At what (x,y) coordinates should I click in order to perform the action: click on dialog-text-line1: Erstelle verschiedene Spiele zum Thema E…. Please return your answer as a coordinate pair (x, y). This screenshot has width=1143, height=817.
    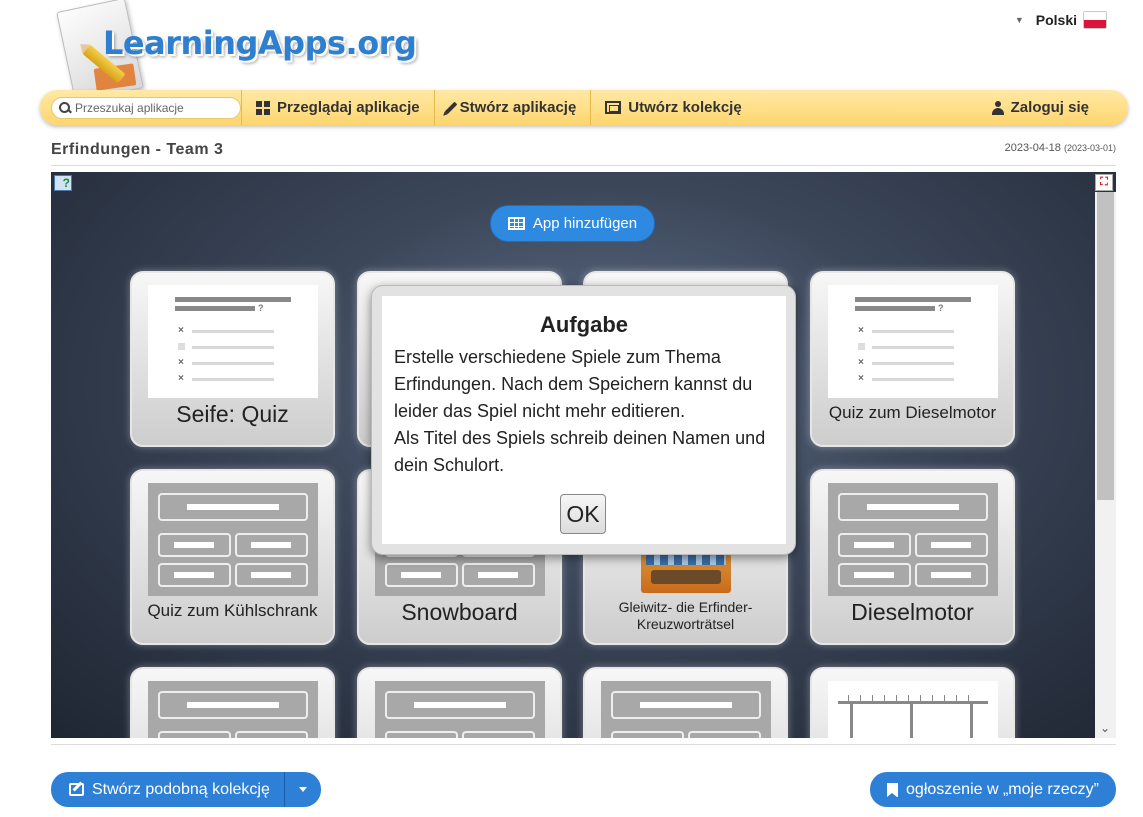
    Looking at the image, I should click on (573, 384).